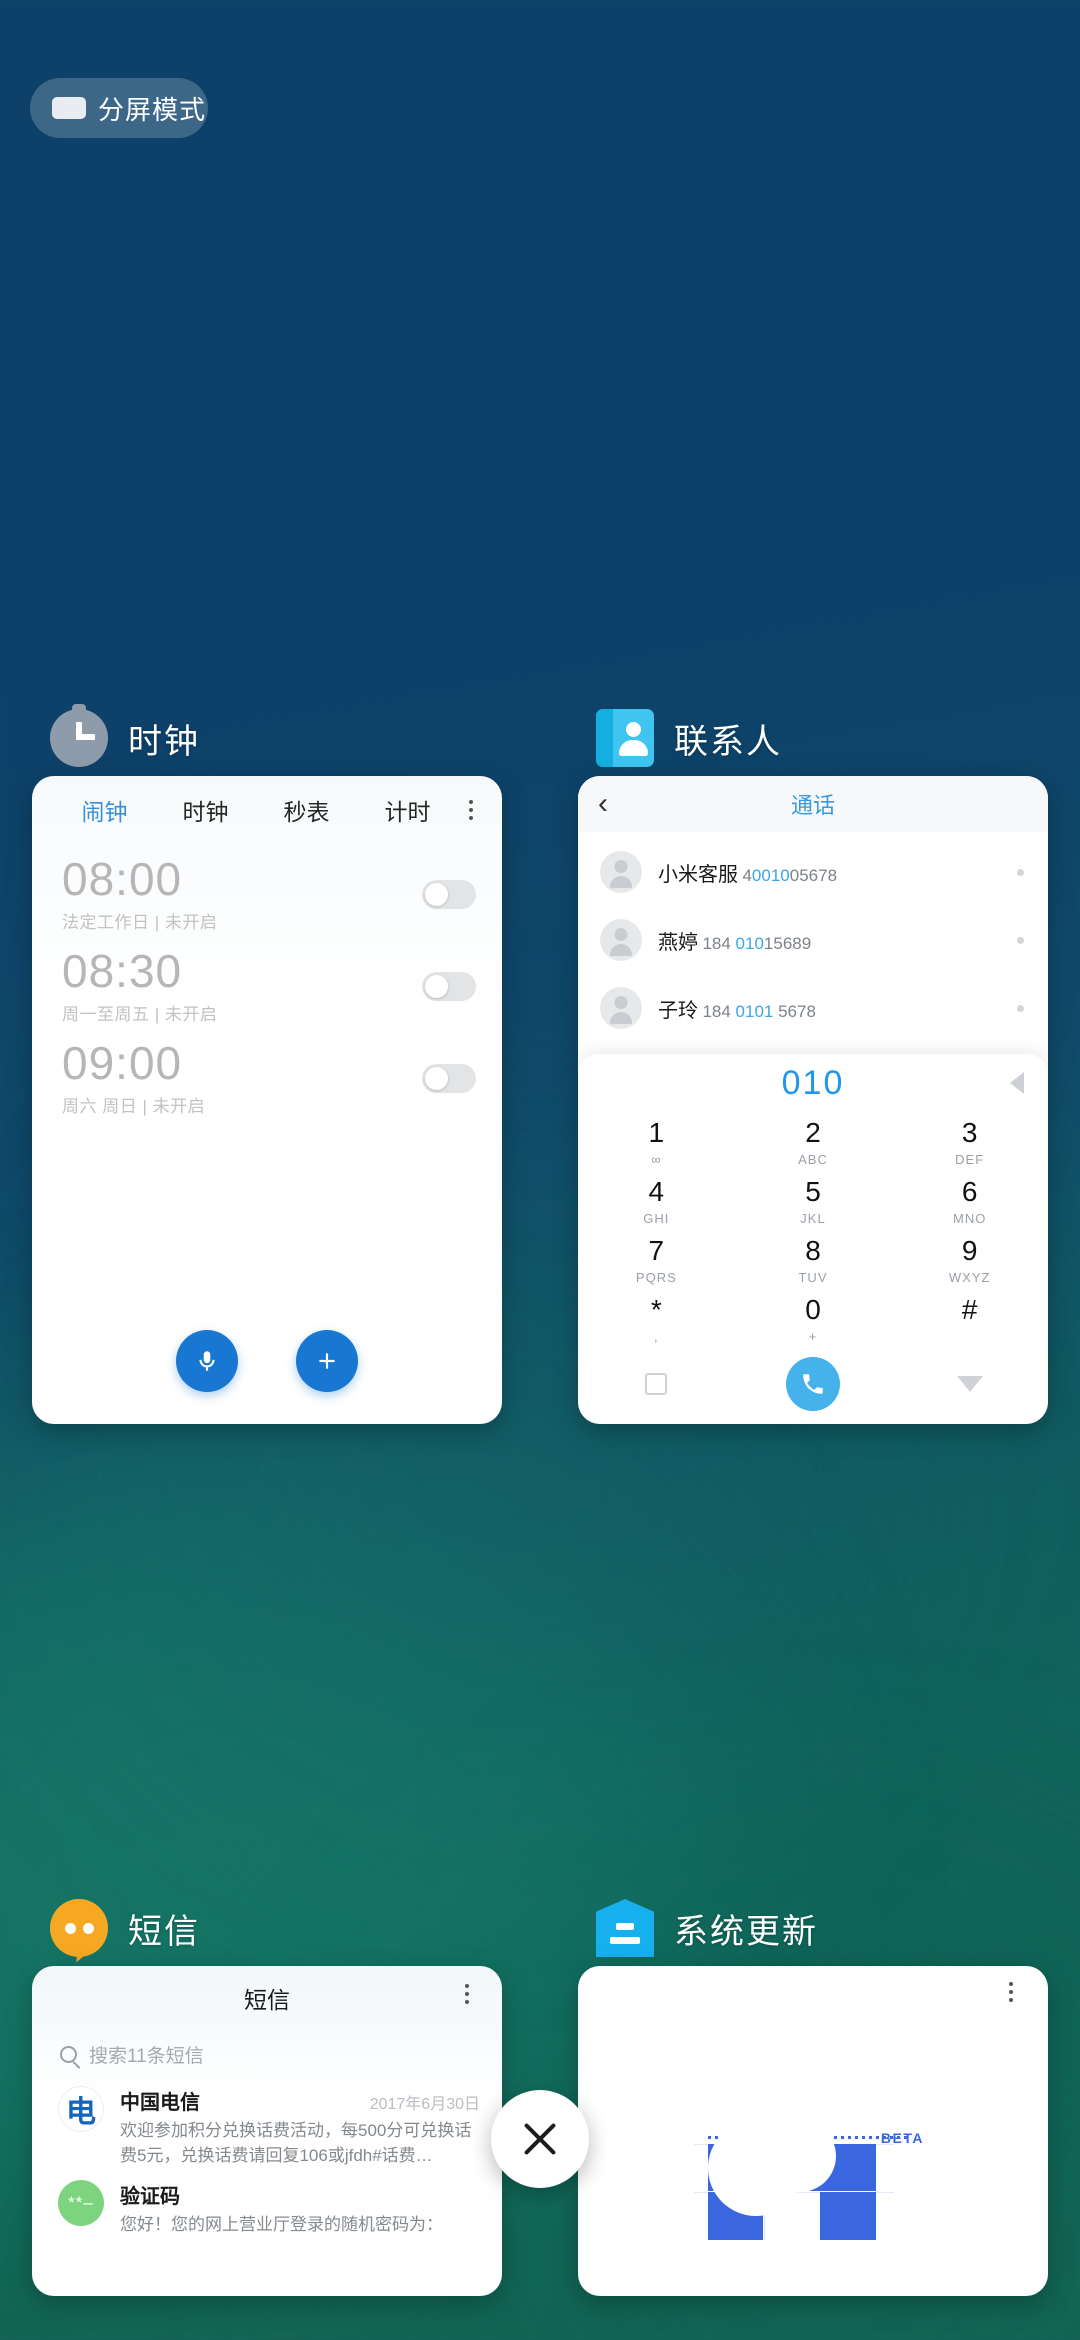 This screenshot has height=2340, width=1080. What do you see at coordinates (969, 1141) in the screenshot?
I see `dial-key-3: 3 DEF` at bounding box center [969, 1141].